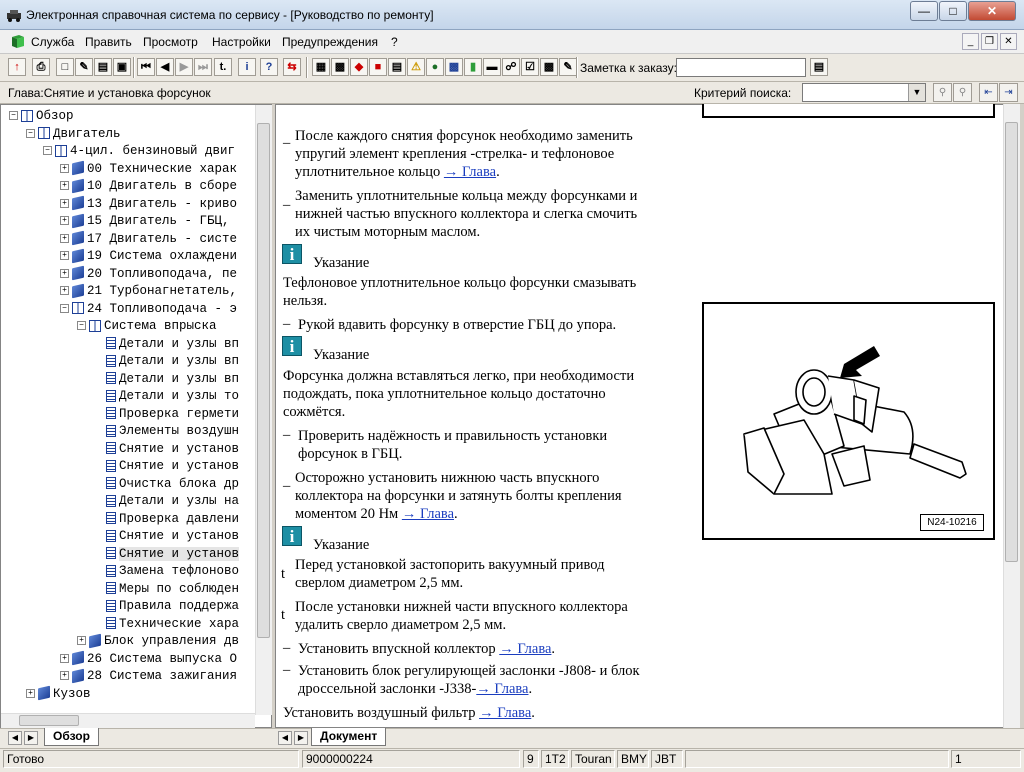  What do you see at coordinates (530, 67) in the screenshot?
I see `checklist-icon: ☑` at bounding box center [530, 67].